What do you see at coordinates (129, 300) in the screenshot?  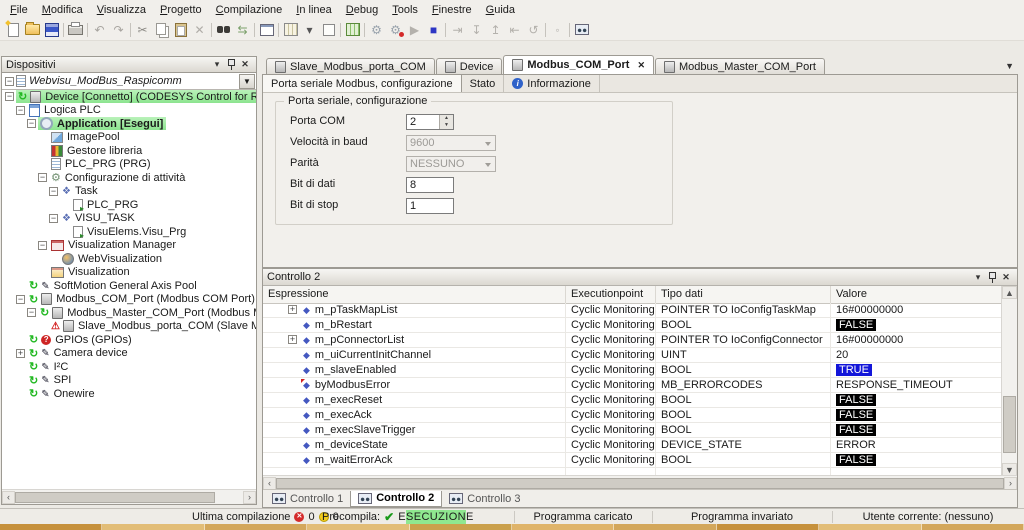 I see `tree-item-modbus-com-port-modbus-com-port: − Modbus_COM_Port (Modbus COM Port)` at bounding box center [129, 300].